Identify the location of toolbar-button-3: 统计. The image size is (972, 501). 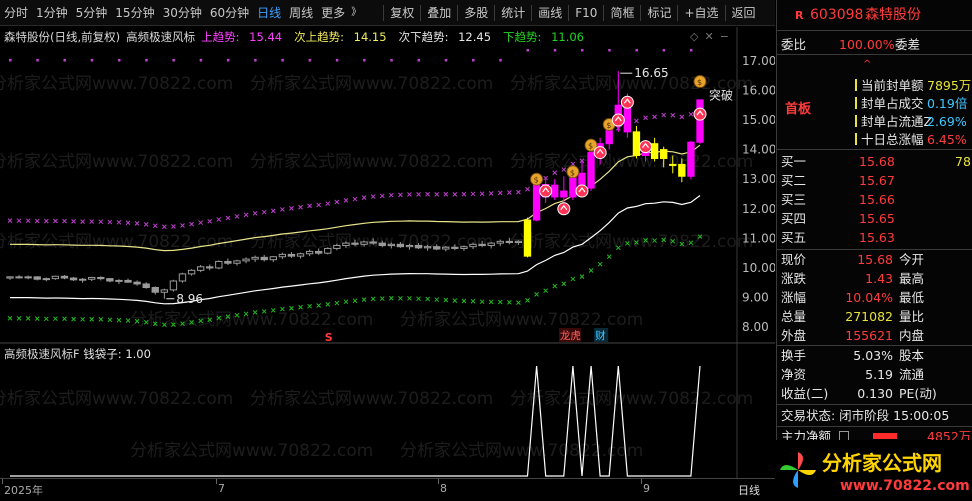
(513, 13).